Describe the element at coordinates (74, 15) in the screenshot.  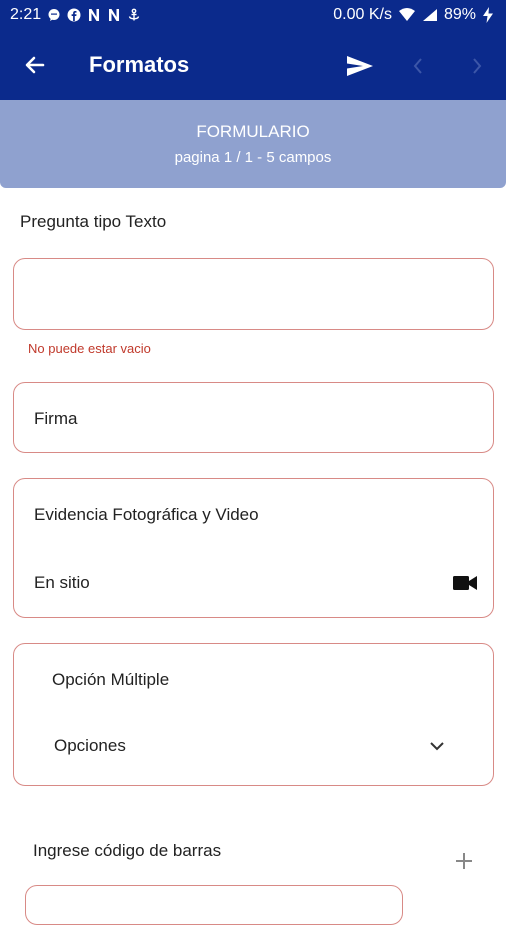
I see `facebook-icon` at that location.